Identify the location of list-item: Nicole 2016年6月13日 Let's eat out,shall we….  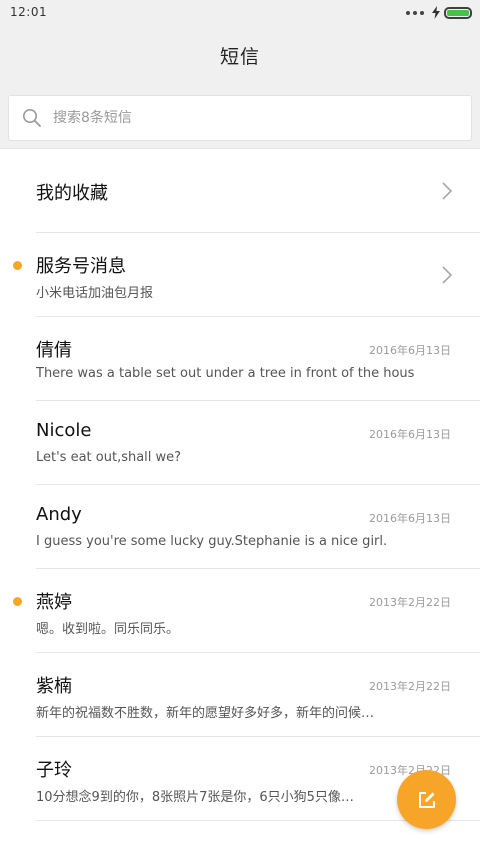
(240, 443).